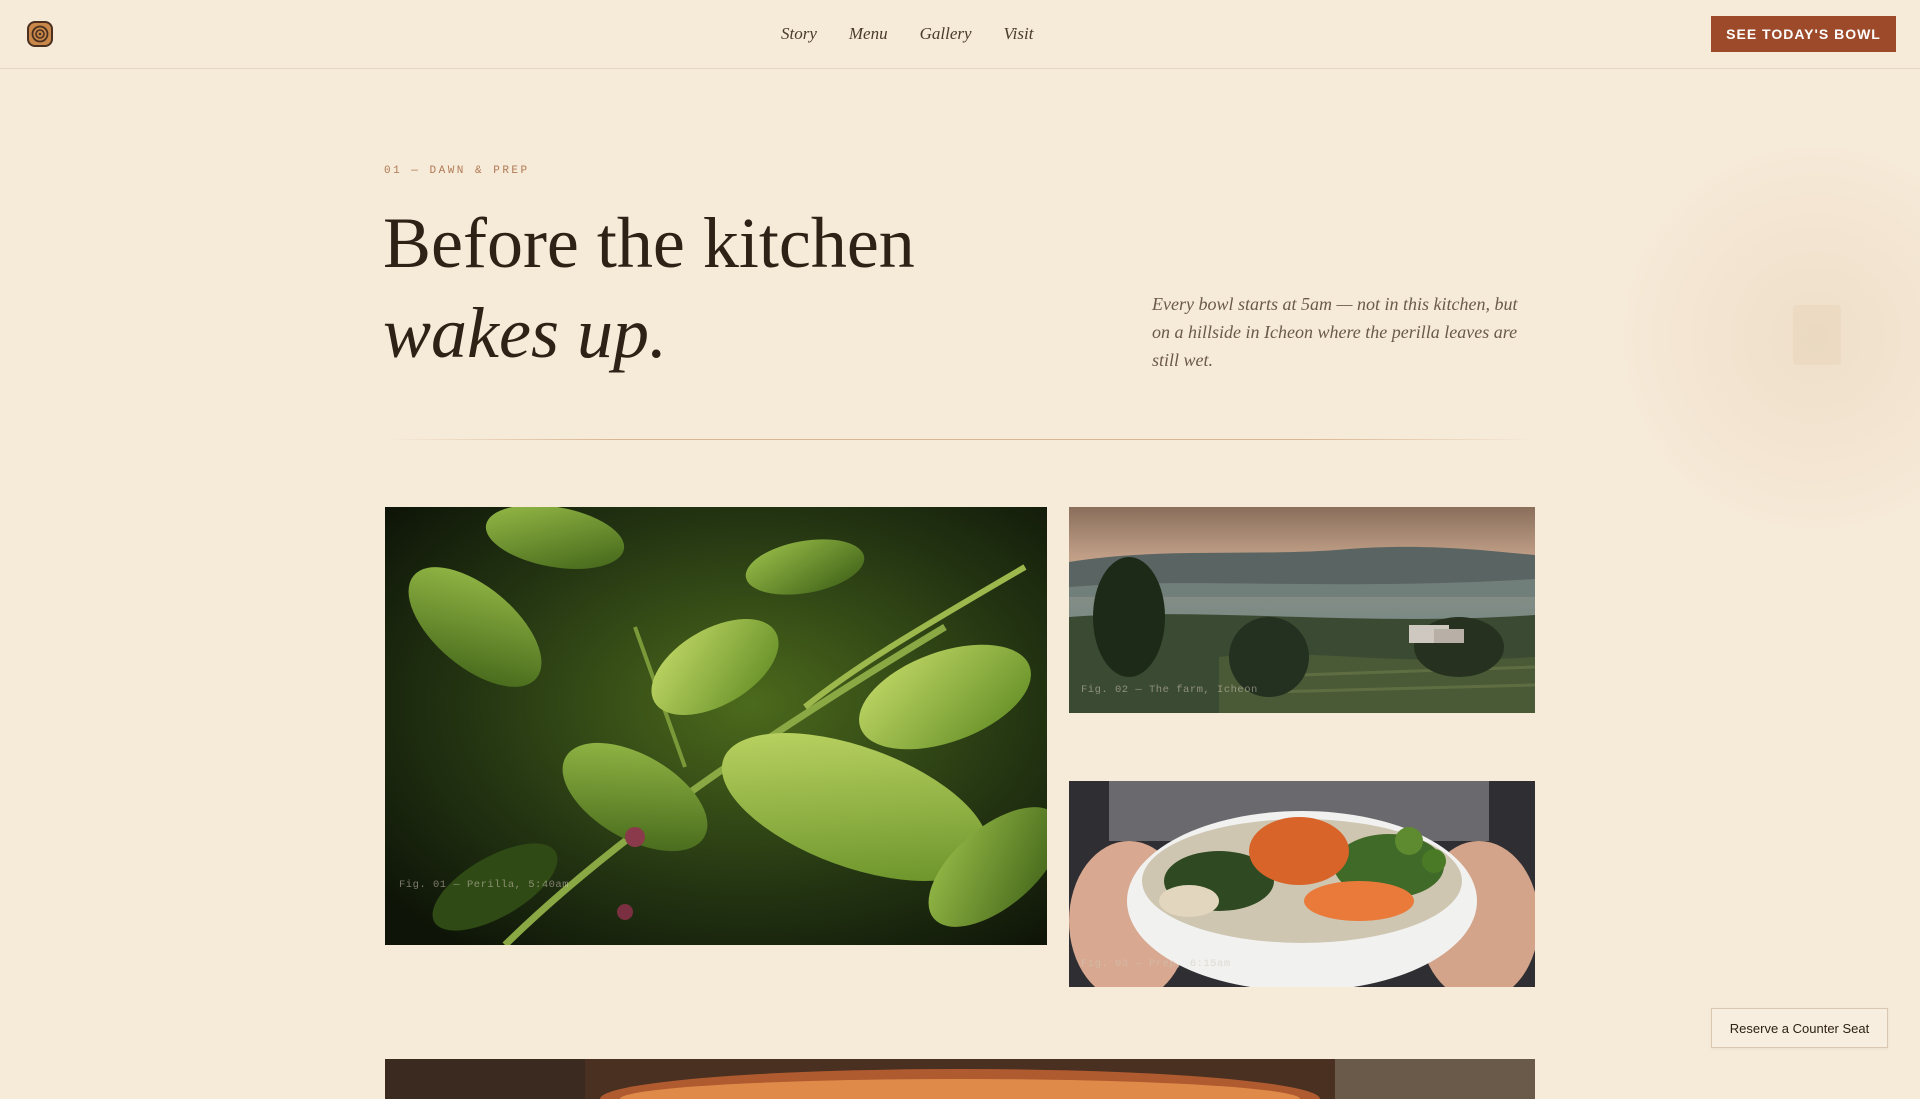  I want to click on photo-next-section, so click(960, 1079).